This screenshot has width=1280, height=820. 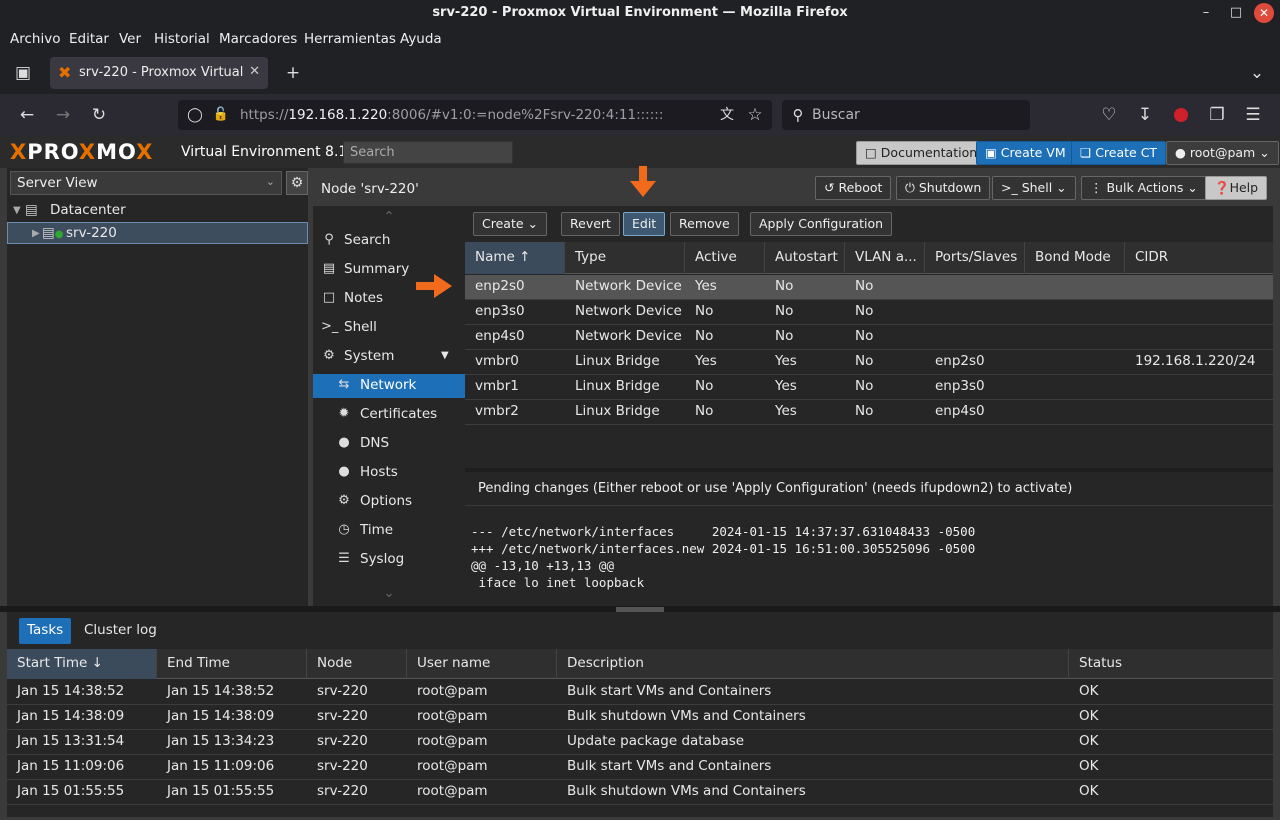 I want to click on col-description: Description, so click(x=813, y=664).